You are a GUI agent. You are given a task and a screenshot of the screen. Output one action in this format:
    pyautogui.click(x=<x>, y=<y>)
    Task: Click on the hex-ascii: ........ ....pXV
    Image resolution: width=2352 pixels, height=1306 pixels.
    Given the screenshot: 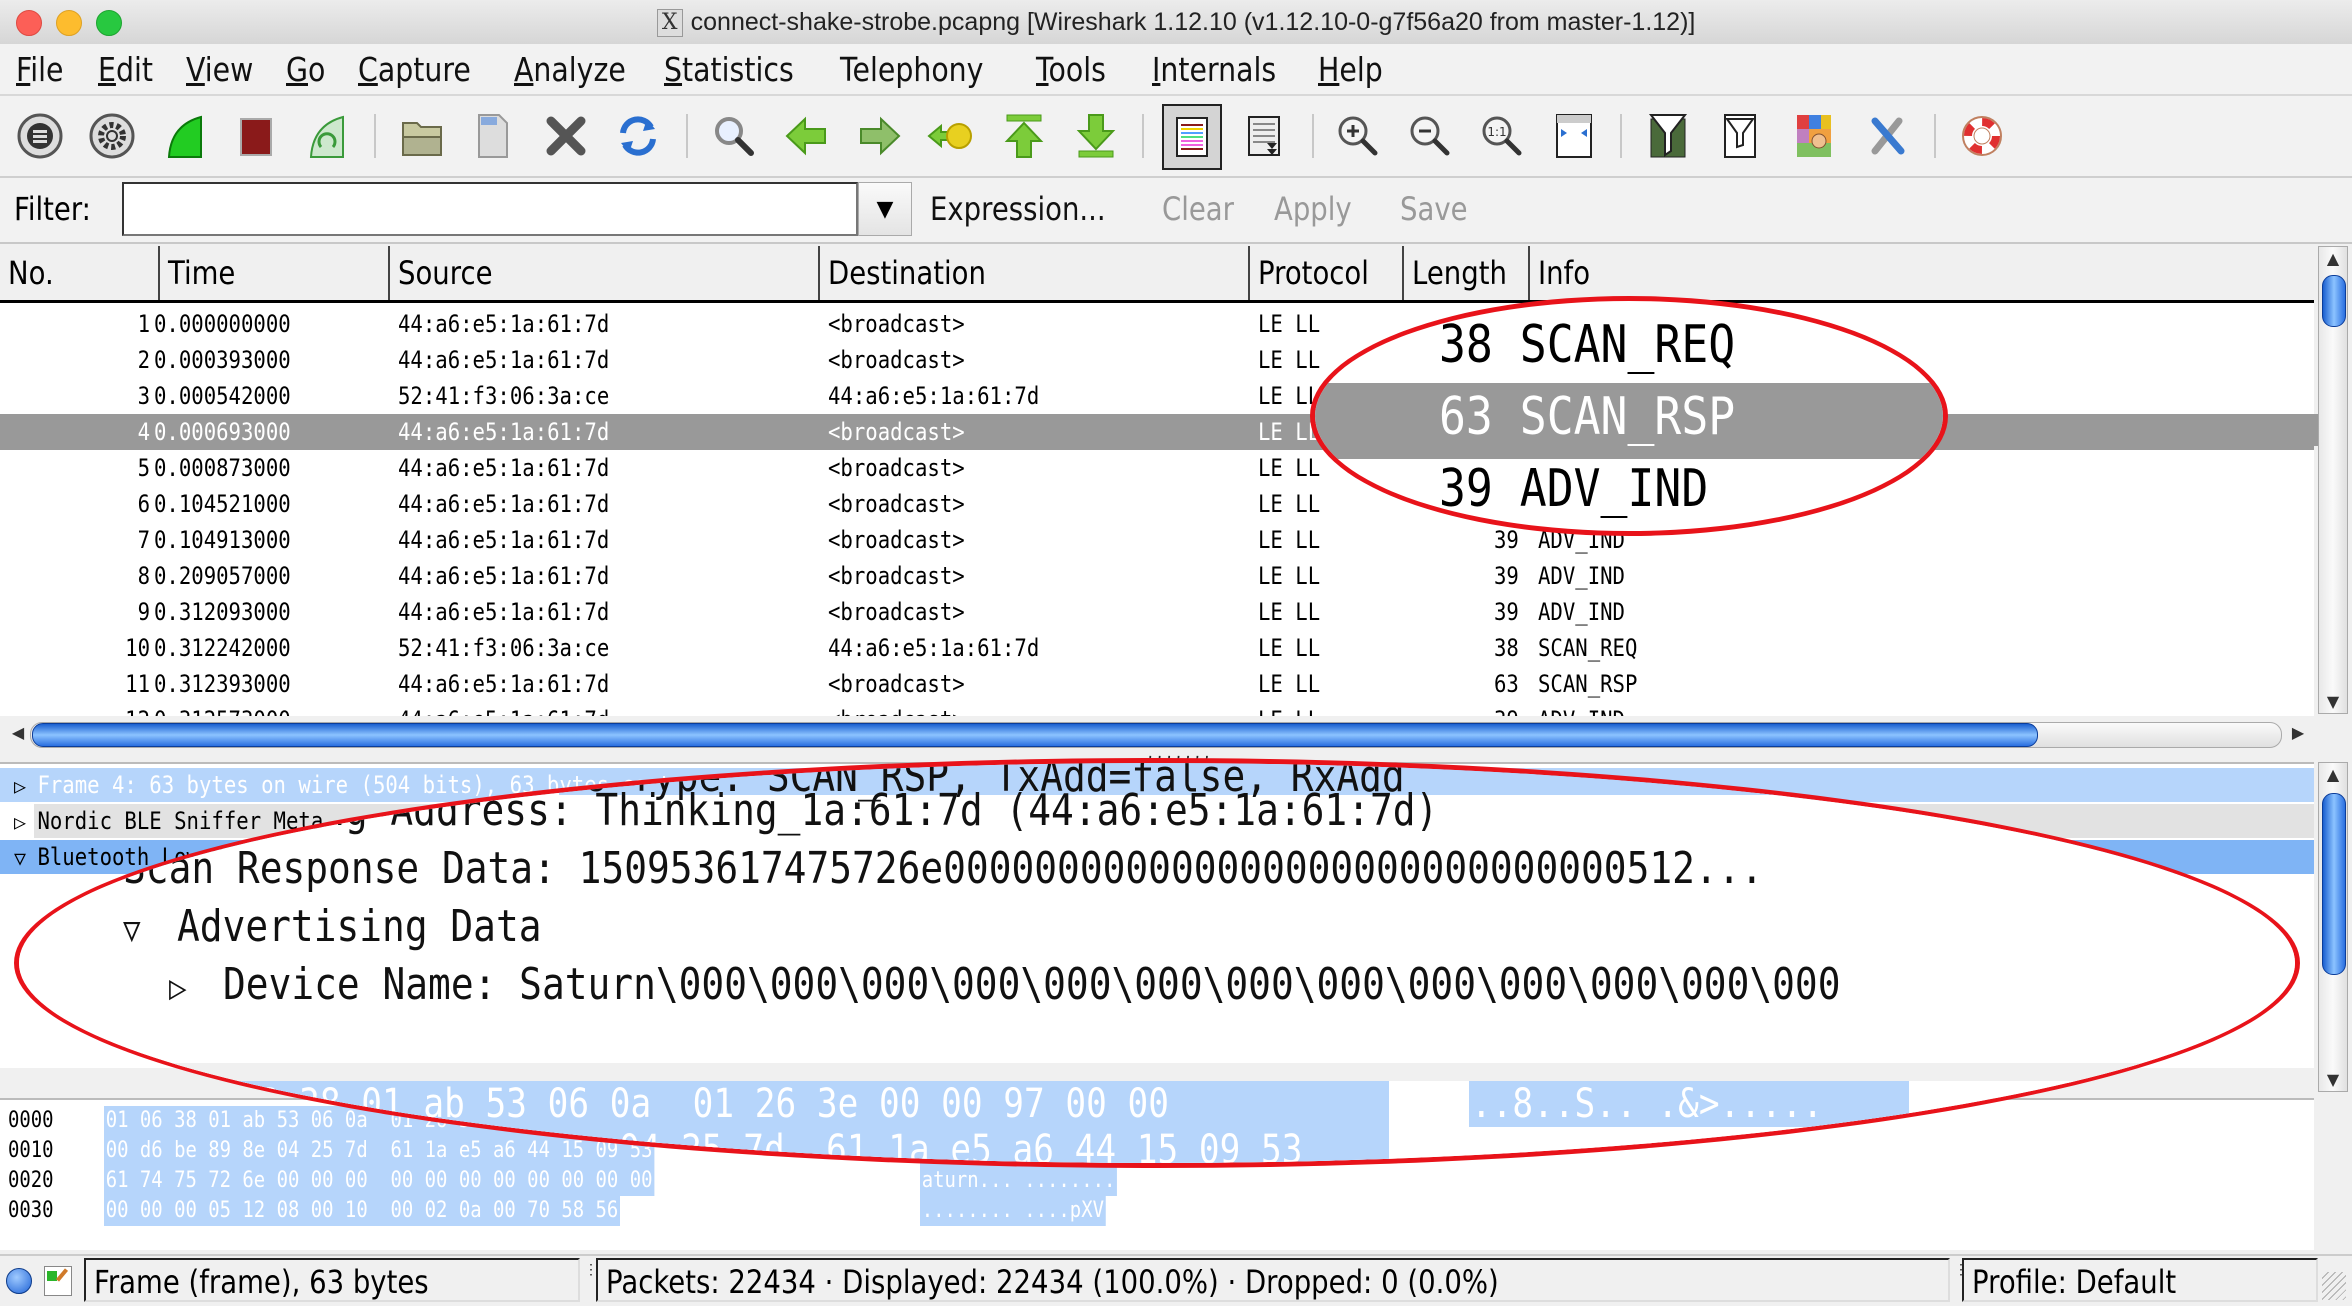 What is the action you would take?
    pyautogui.click(x=1013, y=1211)
    